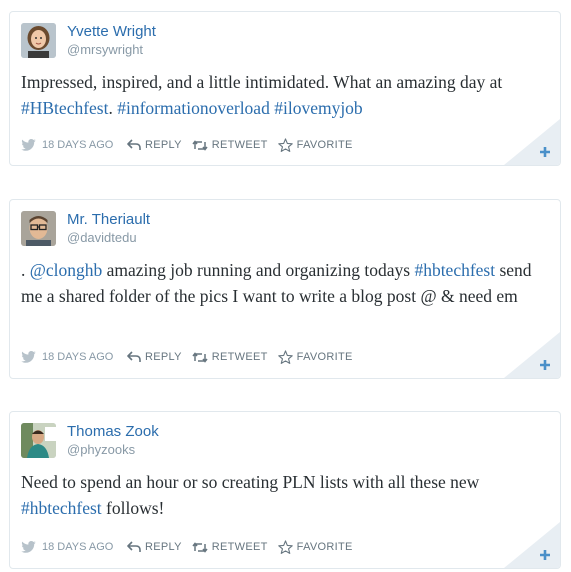 The height and width of the screenshot is (572, 571). Describe the element at coordinates (318, 108) in the screenshot. I see `hashtag-link: #ilovemyjob` at that location.